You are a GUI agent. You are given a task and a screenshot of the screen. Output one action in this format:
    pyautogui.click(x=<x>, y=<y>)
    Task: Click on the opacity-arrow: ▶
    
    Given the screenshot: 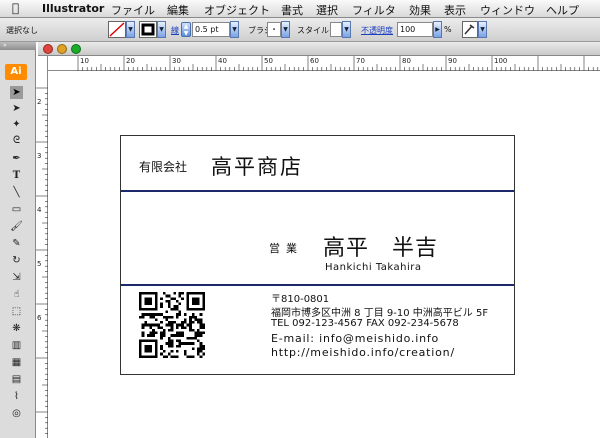 What is the action you would take?
    pyautogui.click(x=437, y=29)
    